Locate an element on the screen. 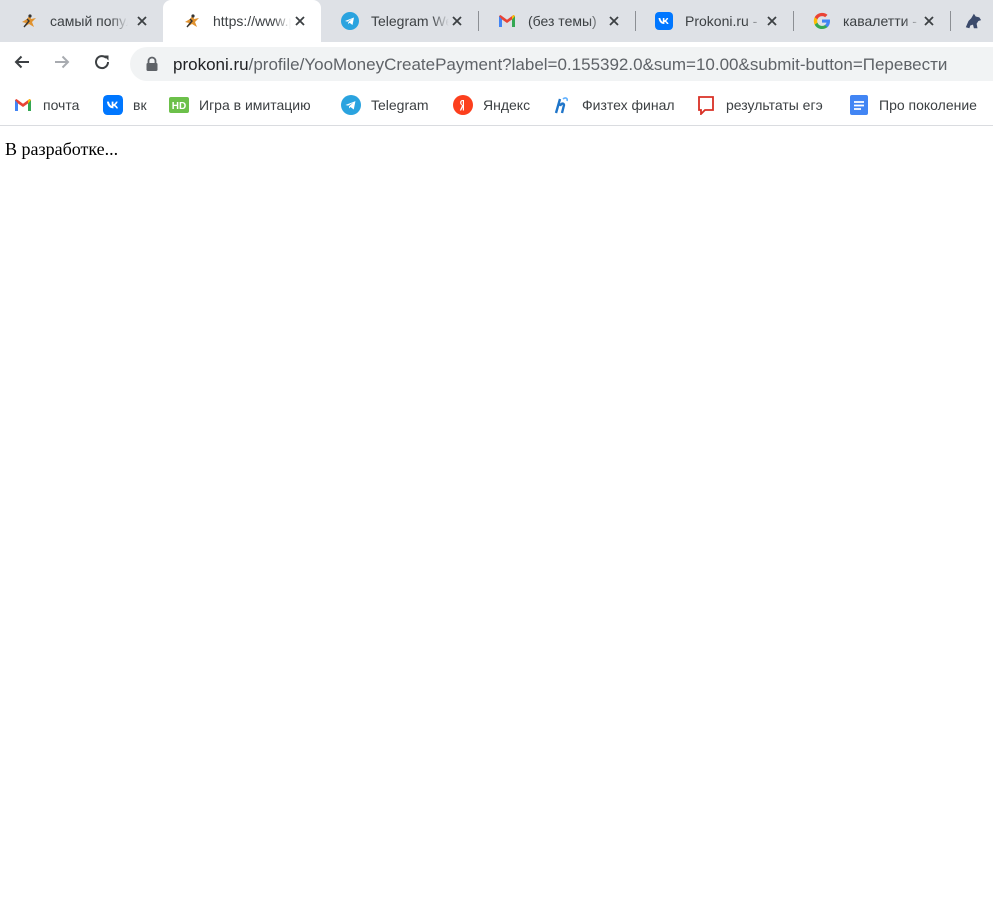 The width and height of the screenshot is (993, 899). tab-title: самый популярный is located at coordinates (89, 21).